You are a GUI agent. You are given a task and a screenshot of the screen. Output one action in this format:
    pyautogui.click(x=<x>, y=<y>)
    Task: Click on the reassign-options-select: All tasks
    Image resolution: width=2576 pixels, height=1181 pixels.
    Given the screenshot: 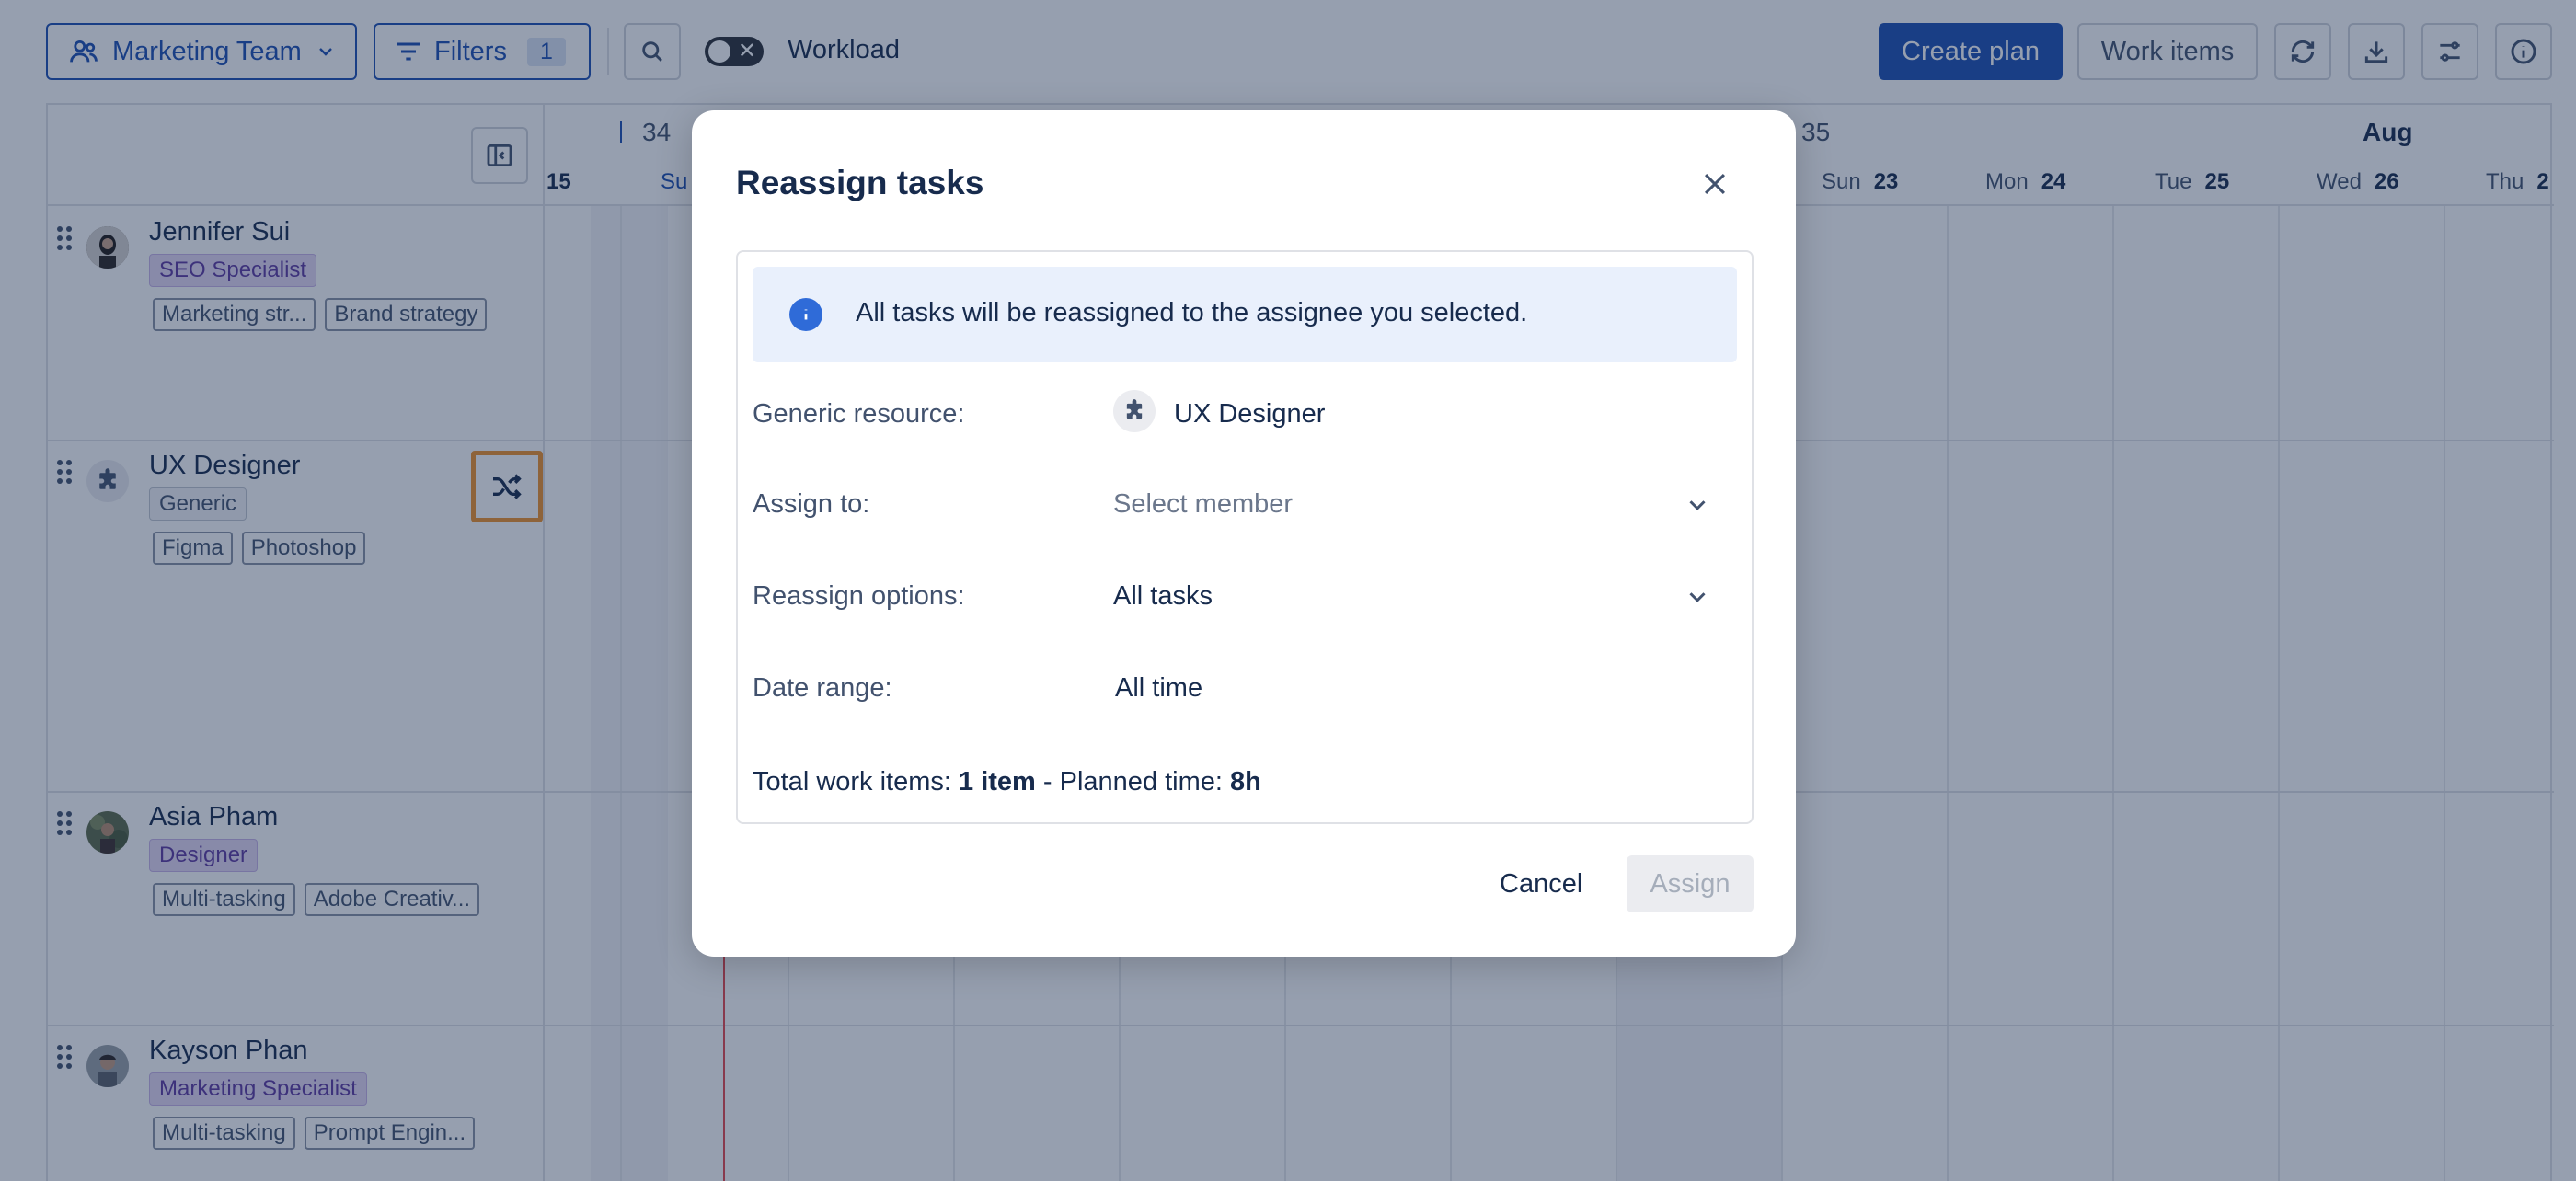 What is the action you would take?
    pyautogui.click(x=1415, y=596)
    